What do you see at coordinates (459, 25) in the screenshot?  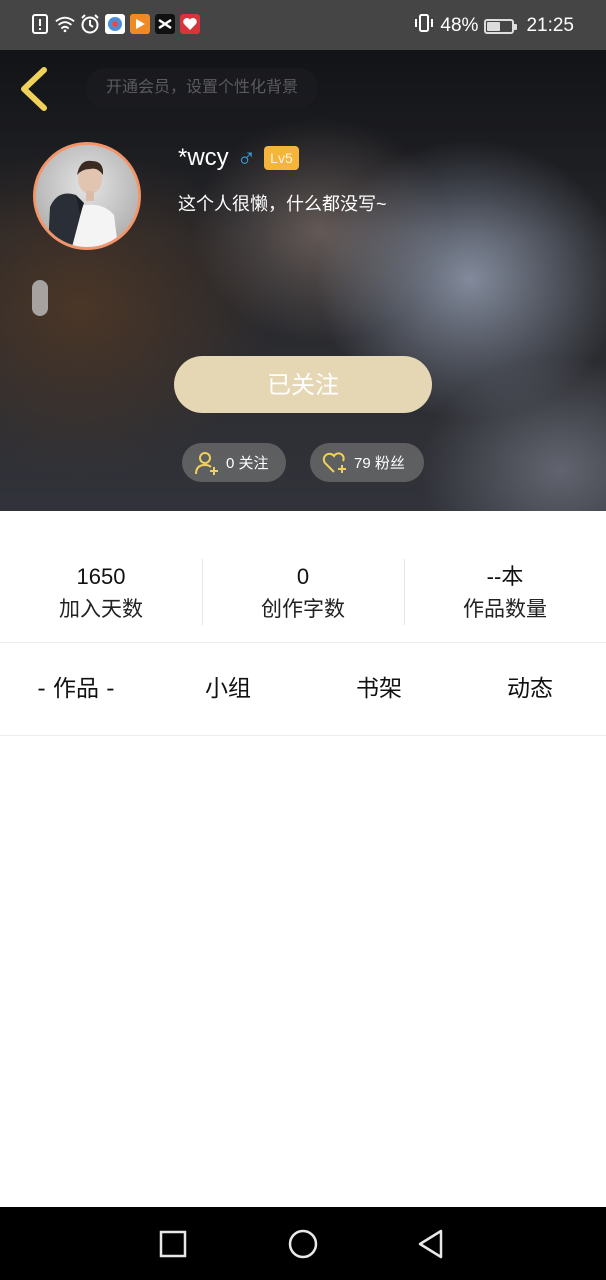 I see `battery-percent: 48%` at bounding box center [459, 25].